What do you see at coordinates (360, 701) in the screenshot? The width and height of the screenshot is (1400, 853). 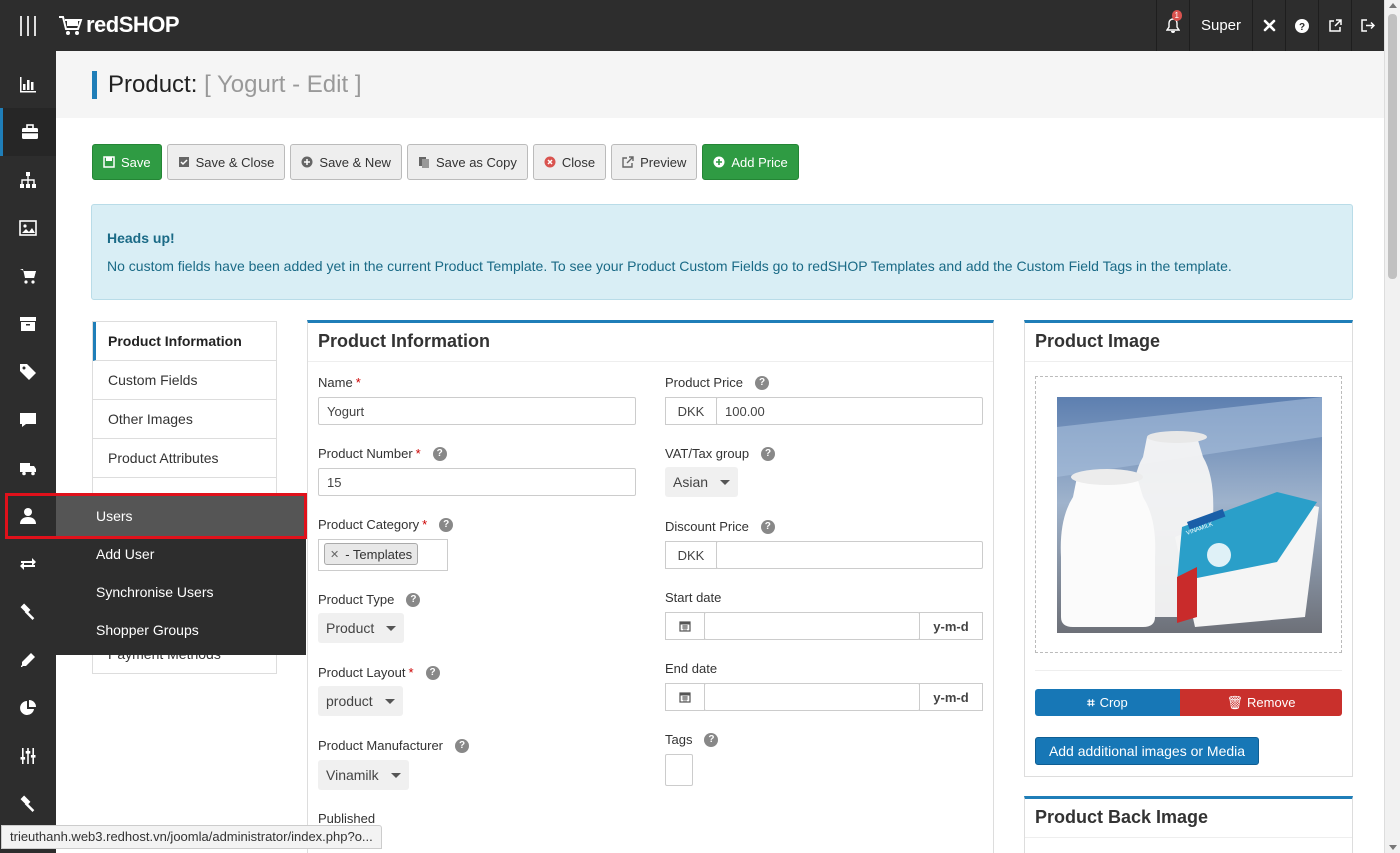 I see `product-layout-select: product` at bounding box center [360, 701].